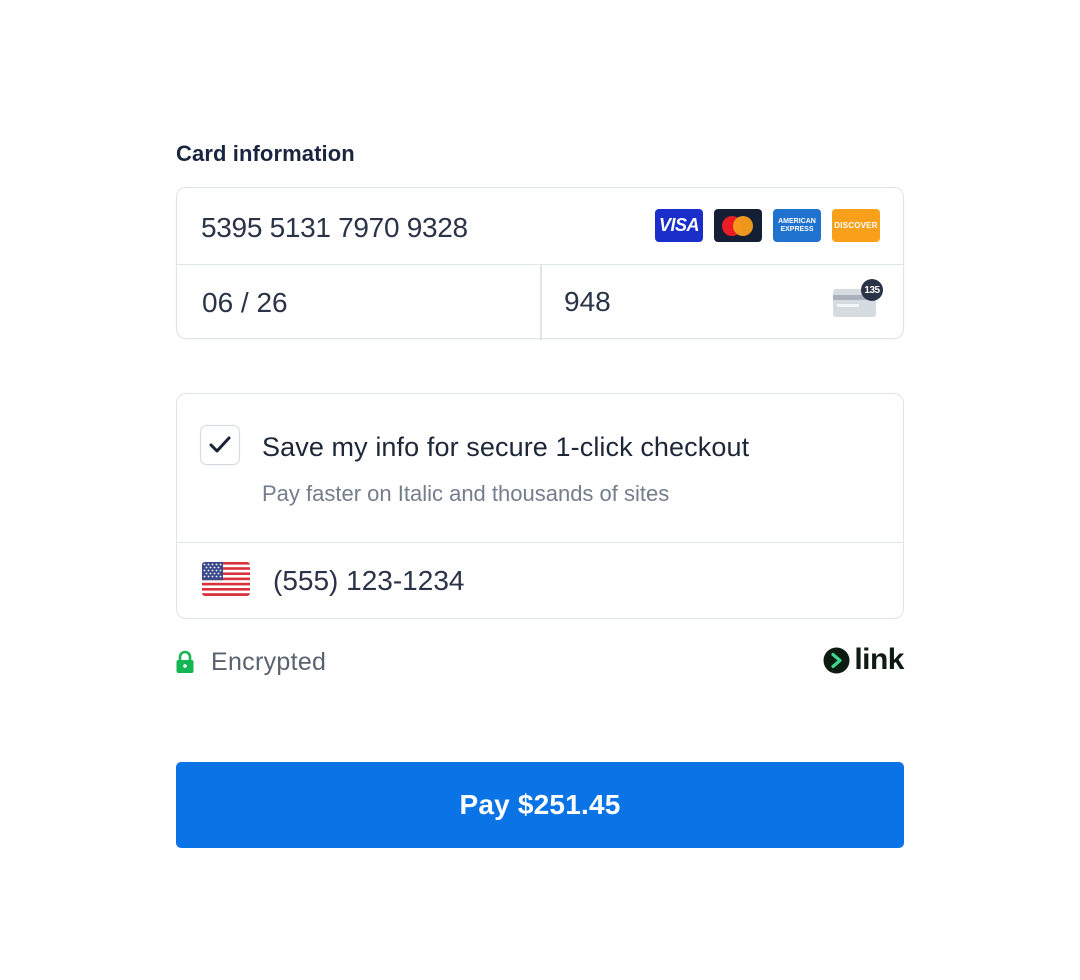 The width and height of the screenshot is (1080, 980). Describe the element at coordinates (185, 661) in the screenshot. I see `lock-icon` at that location.